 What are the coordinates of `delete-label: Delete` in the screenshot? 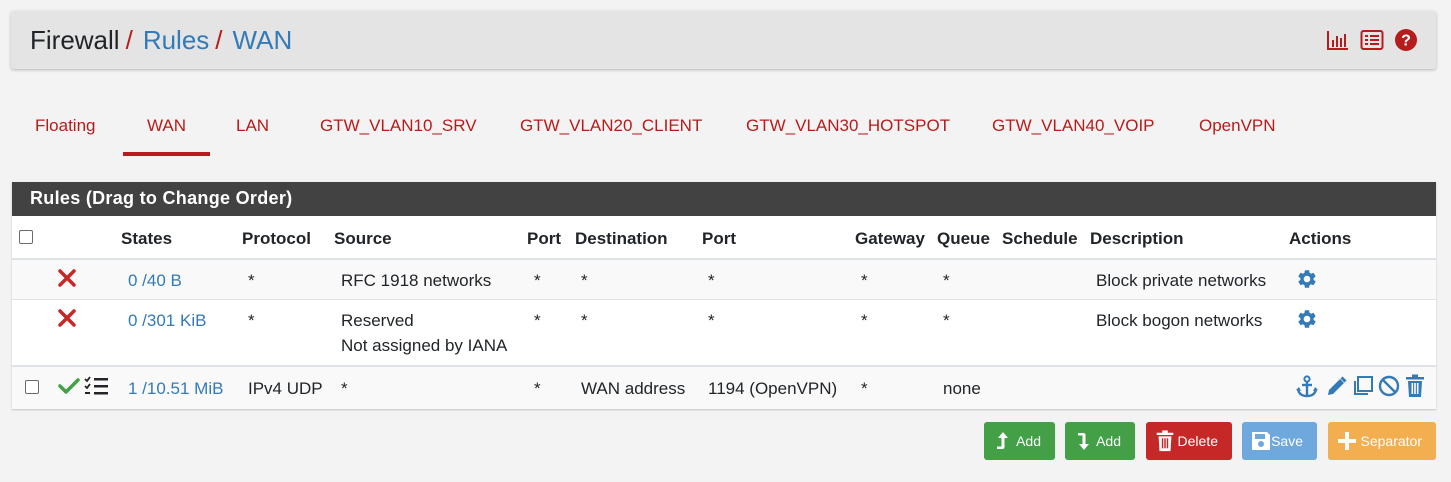 It's located at (1197, 441).